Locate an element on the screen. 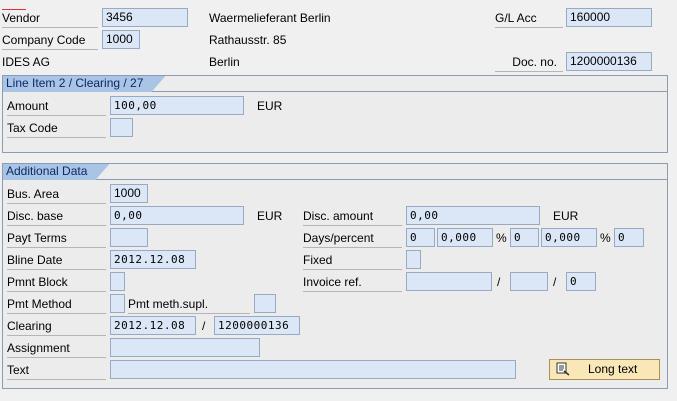 This screenshot has width=677, height=401. pmt-method-field is located at coordinates (117, 303).